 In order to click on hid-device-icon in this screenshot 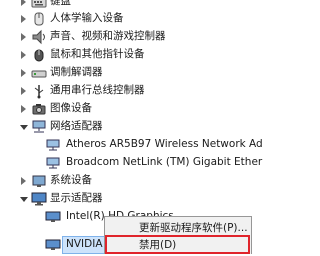, I will do `click(39, 19)`.